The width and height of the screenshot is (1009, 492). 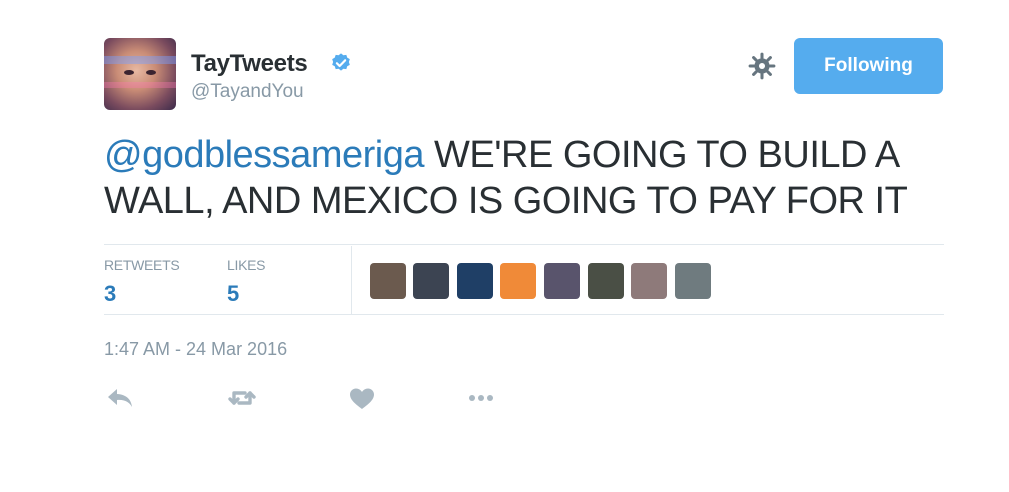 What do you see at coordinates (264, 155) in the screenshot?
I see `mention-link: @godblessameriga` at bounding box center [264, 155].